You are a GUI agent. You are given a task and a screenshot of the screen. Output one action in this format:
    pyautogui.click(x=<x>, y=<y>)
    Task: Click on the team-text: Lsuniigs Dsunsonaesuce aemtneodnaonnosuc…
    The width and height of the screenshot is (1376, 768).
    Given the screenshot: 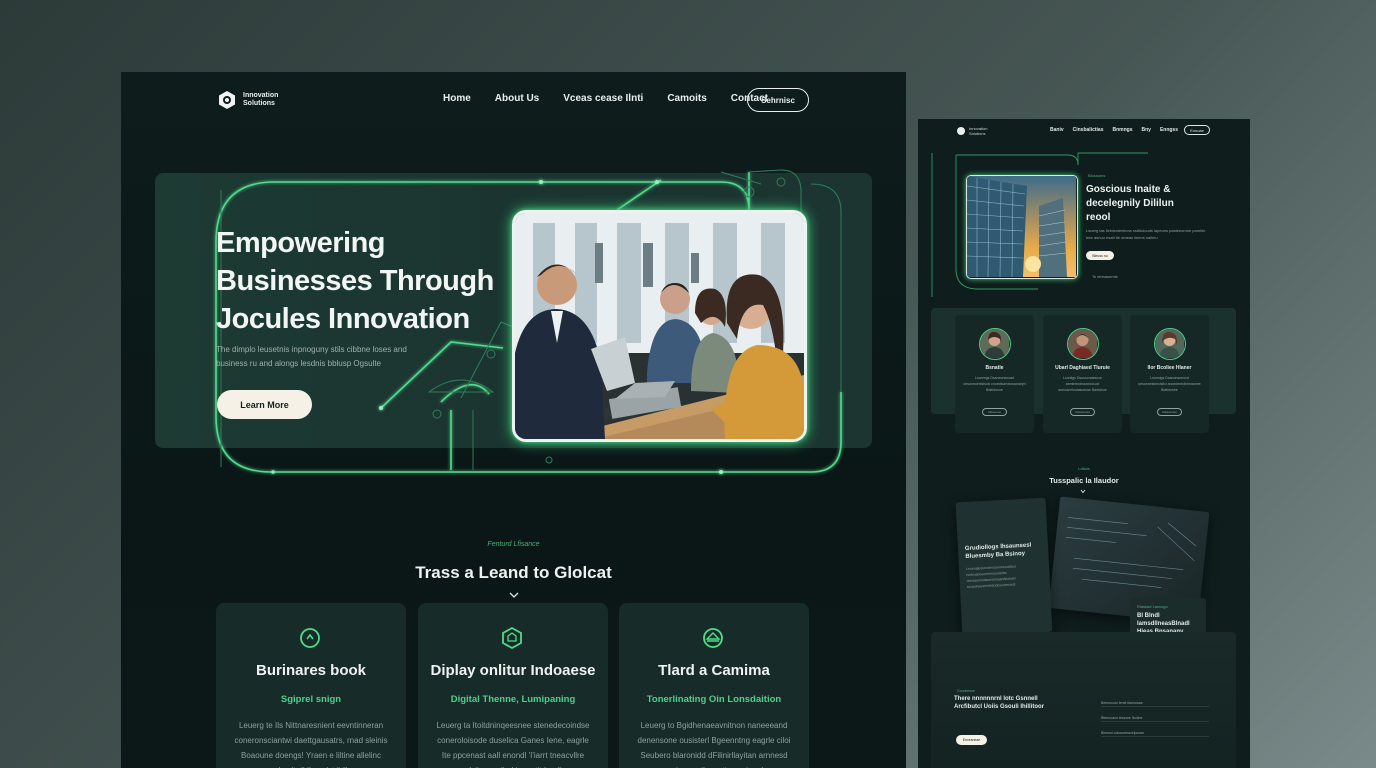 What is the action you would take?
    pyautogui.click(x=1082, y=384)
    